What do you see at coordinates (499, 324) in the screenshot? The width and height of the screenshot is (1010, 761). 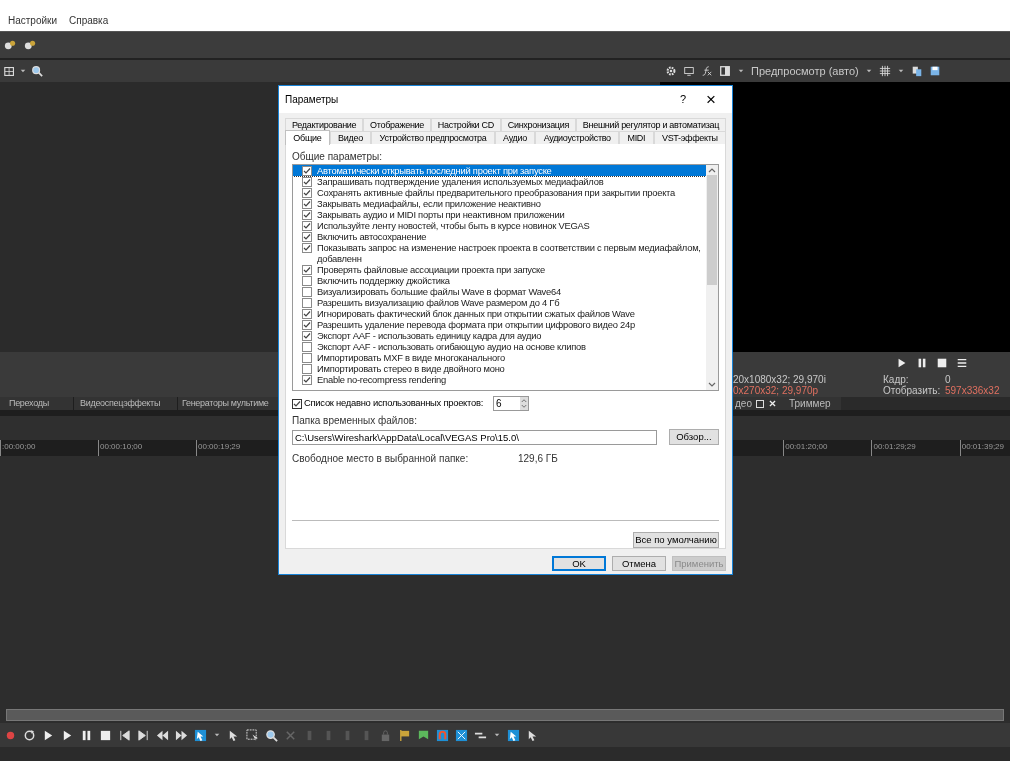 I see `option-item: Разрешить удаление перевода формата при открытии цифрового видео 24p` at bounding box center [499, 324].